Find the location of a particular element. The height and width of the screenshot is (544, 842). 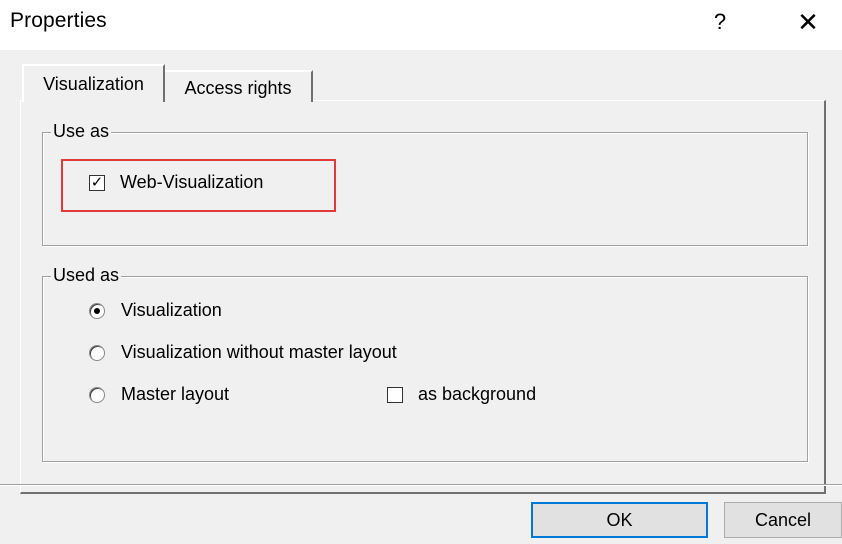

radio-master-layout-label: Master layout is located at coordinates (175, 394).